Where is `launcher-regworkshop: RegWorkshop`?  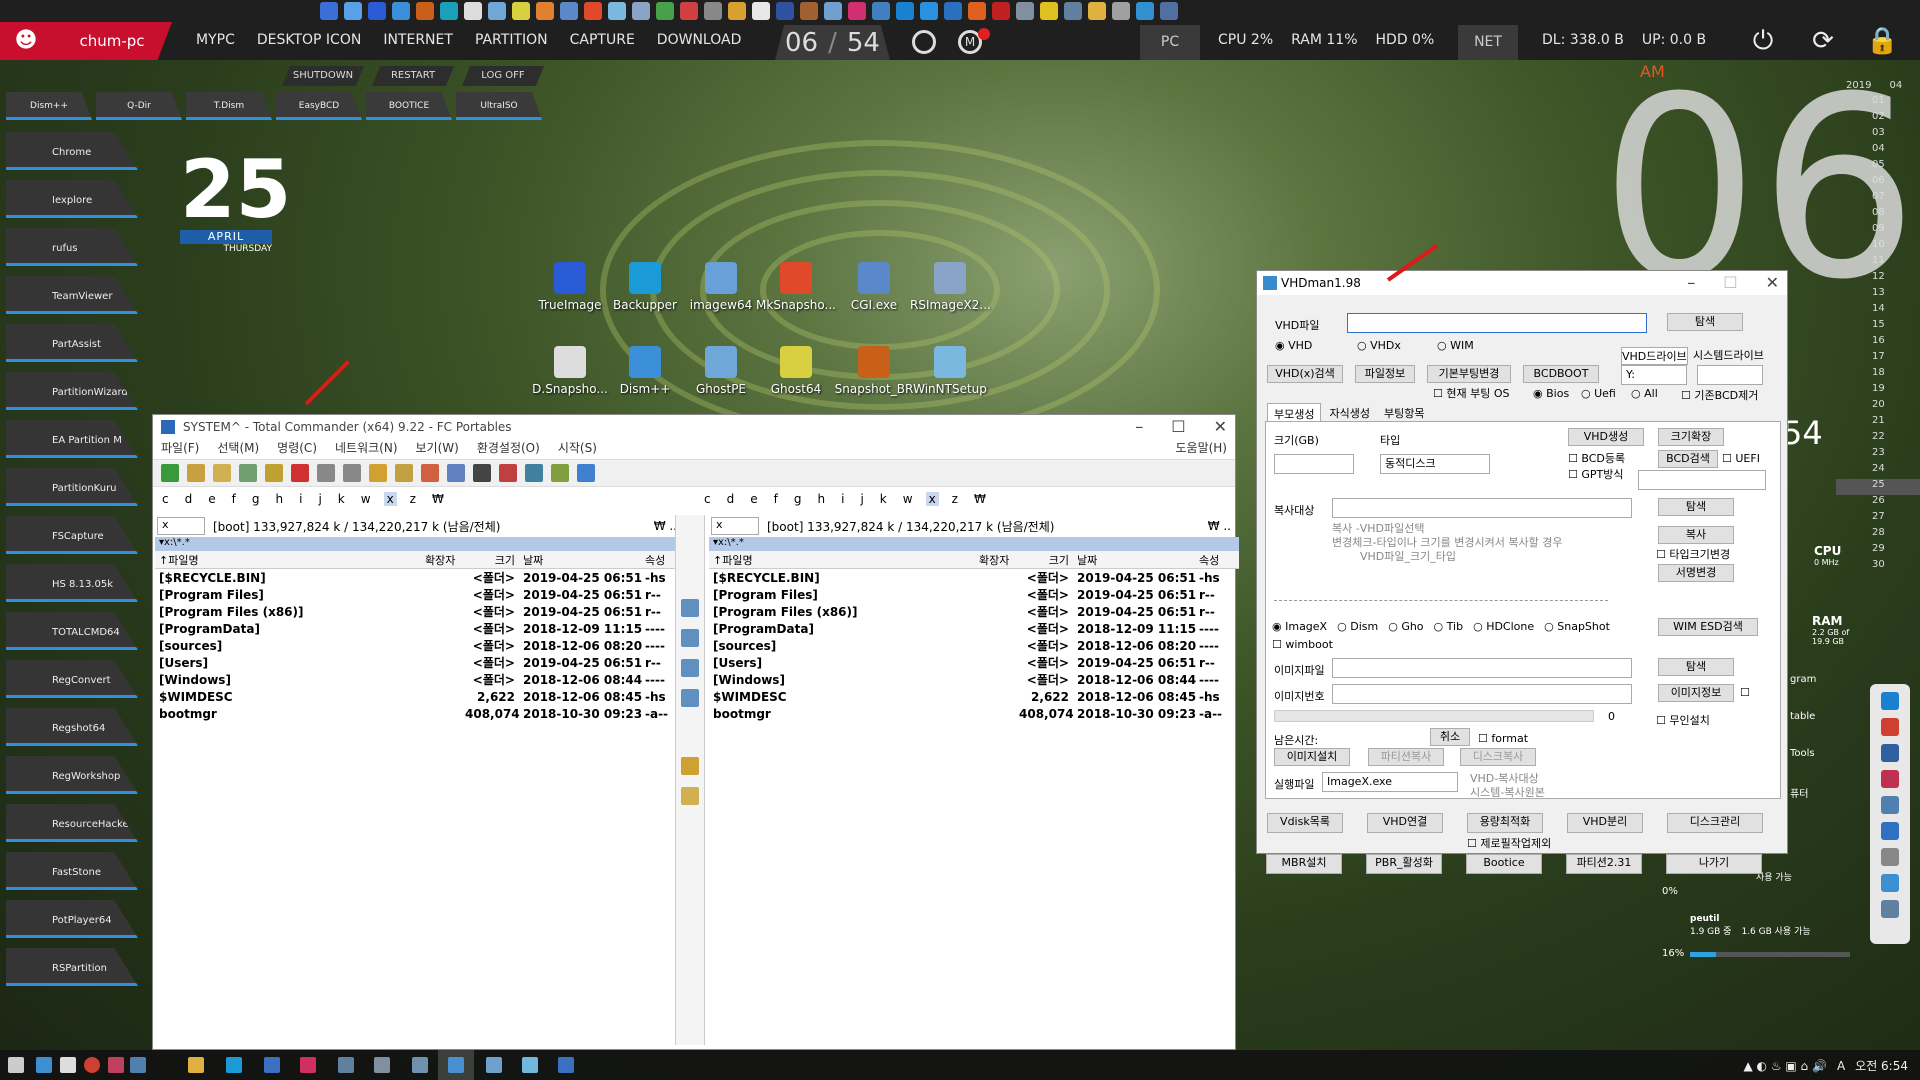
launcher-regworkshop: RegWorkshop is located at coordinates (72, 775).